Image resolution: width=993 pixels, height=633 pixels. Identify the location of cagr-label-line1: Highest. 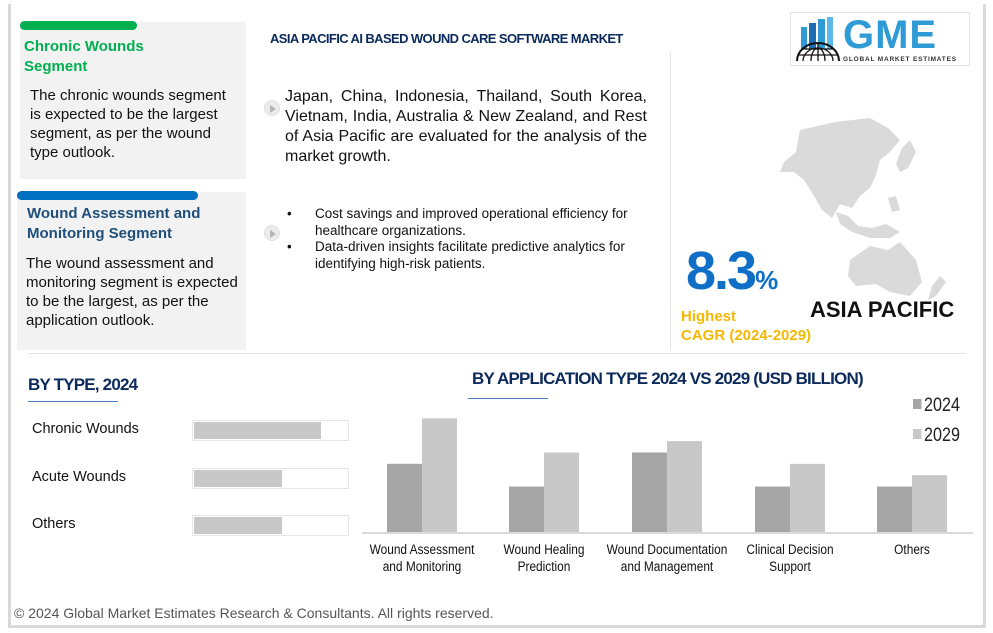
(709, 316).